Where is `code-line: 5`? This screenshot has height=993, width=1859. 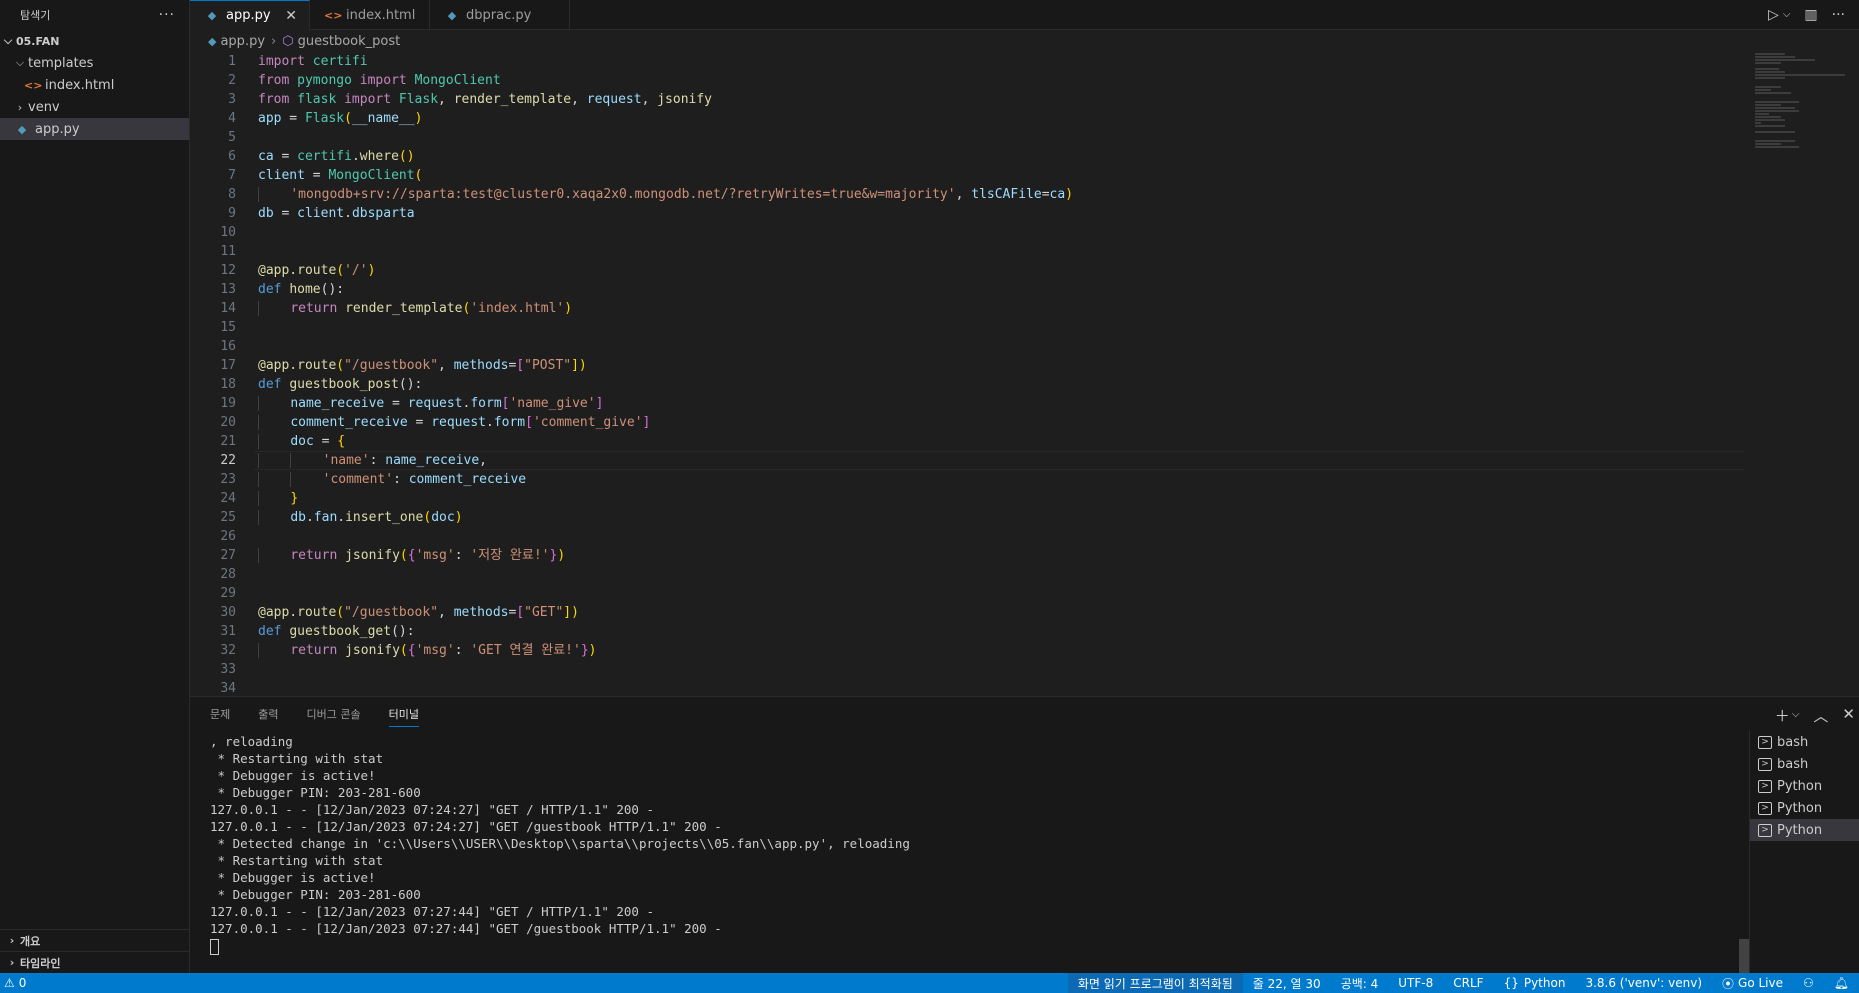
code-line: 5 is located at coordinates (1024, 137).